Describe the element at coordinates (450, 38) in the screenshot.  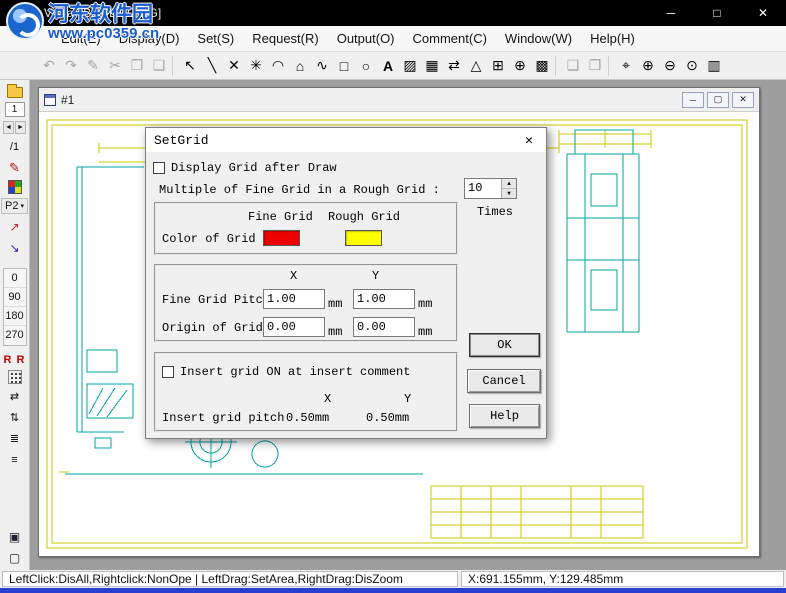
I see `menu-comment: Comment(C)` at that location.